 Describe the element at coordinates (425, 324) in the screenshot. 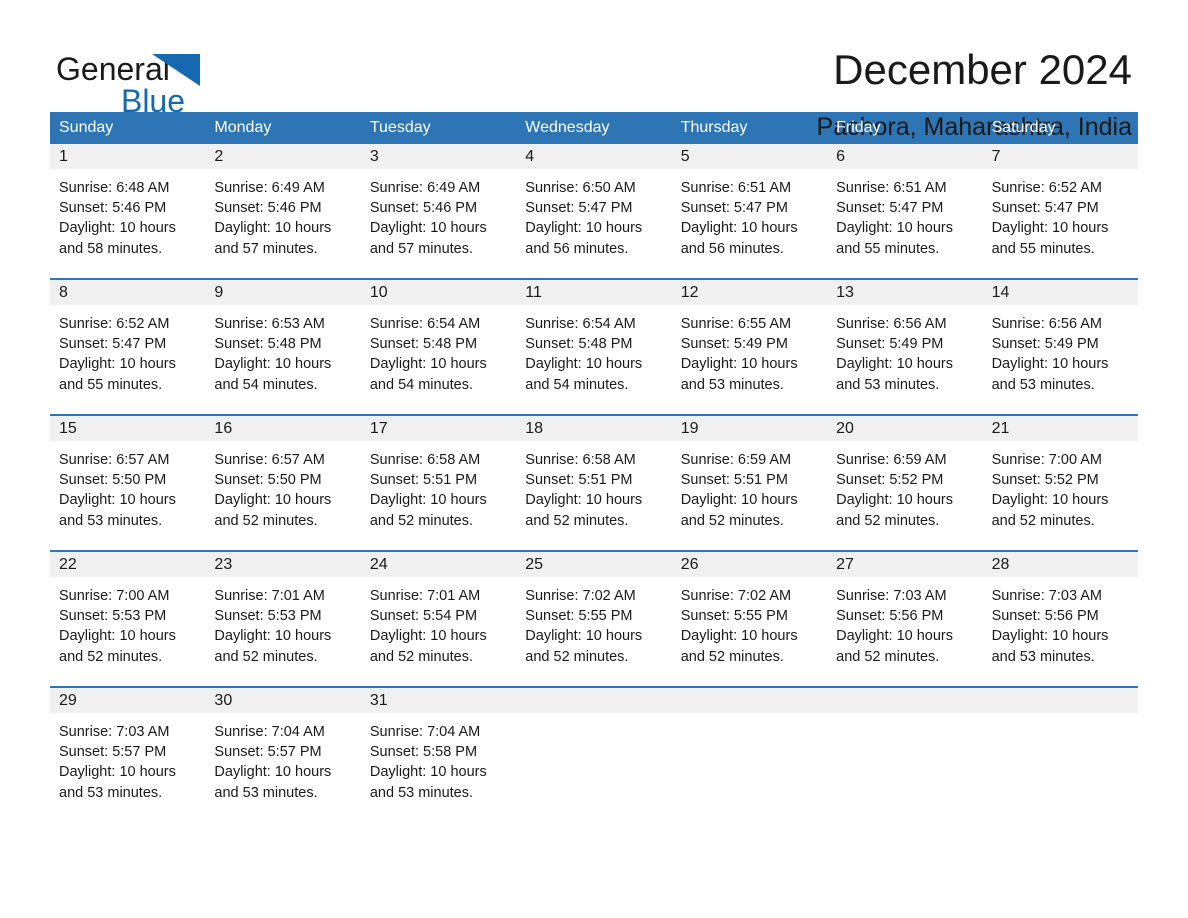

I see `sunrise-text: Sunrise: 6:54 AM` at that location.